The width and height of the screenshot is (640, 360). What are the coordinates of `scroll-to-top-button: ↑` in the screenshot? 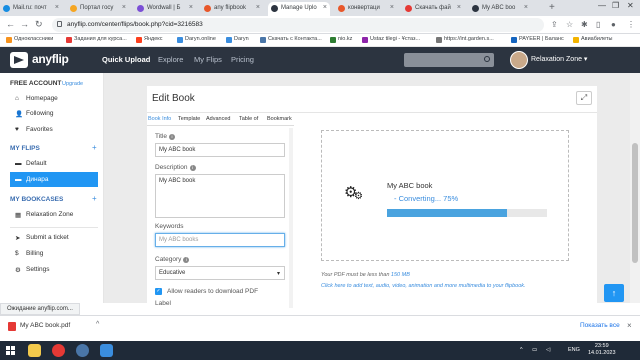 It's located at (614, 293).